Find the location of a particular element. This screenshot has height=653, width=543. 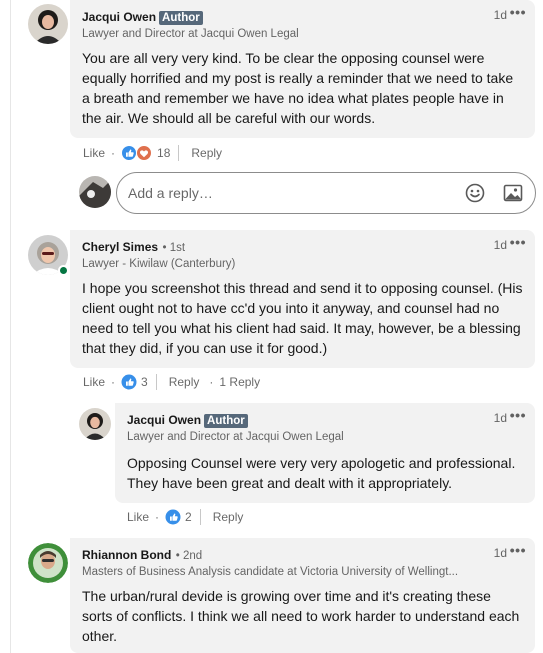

comment-actions: Like · 2 Reply is located at coordinates (185, 517).